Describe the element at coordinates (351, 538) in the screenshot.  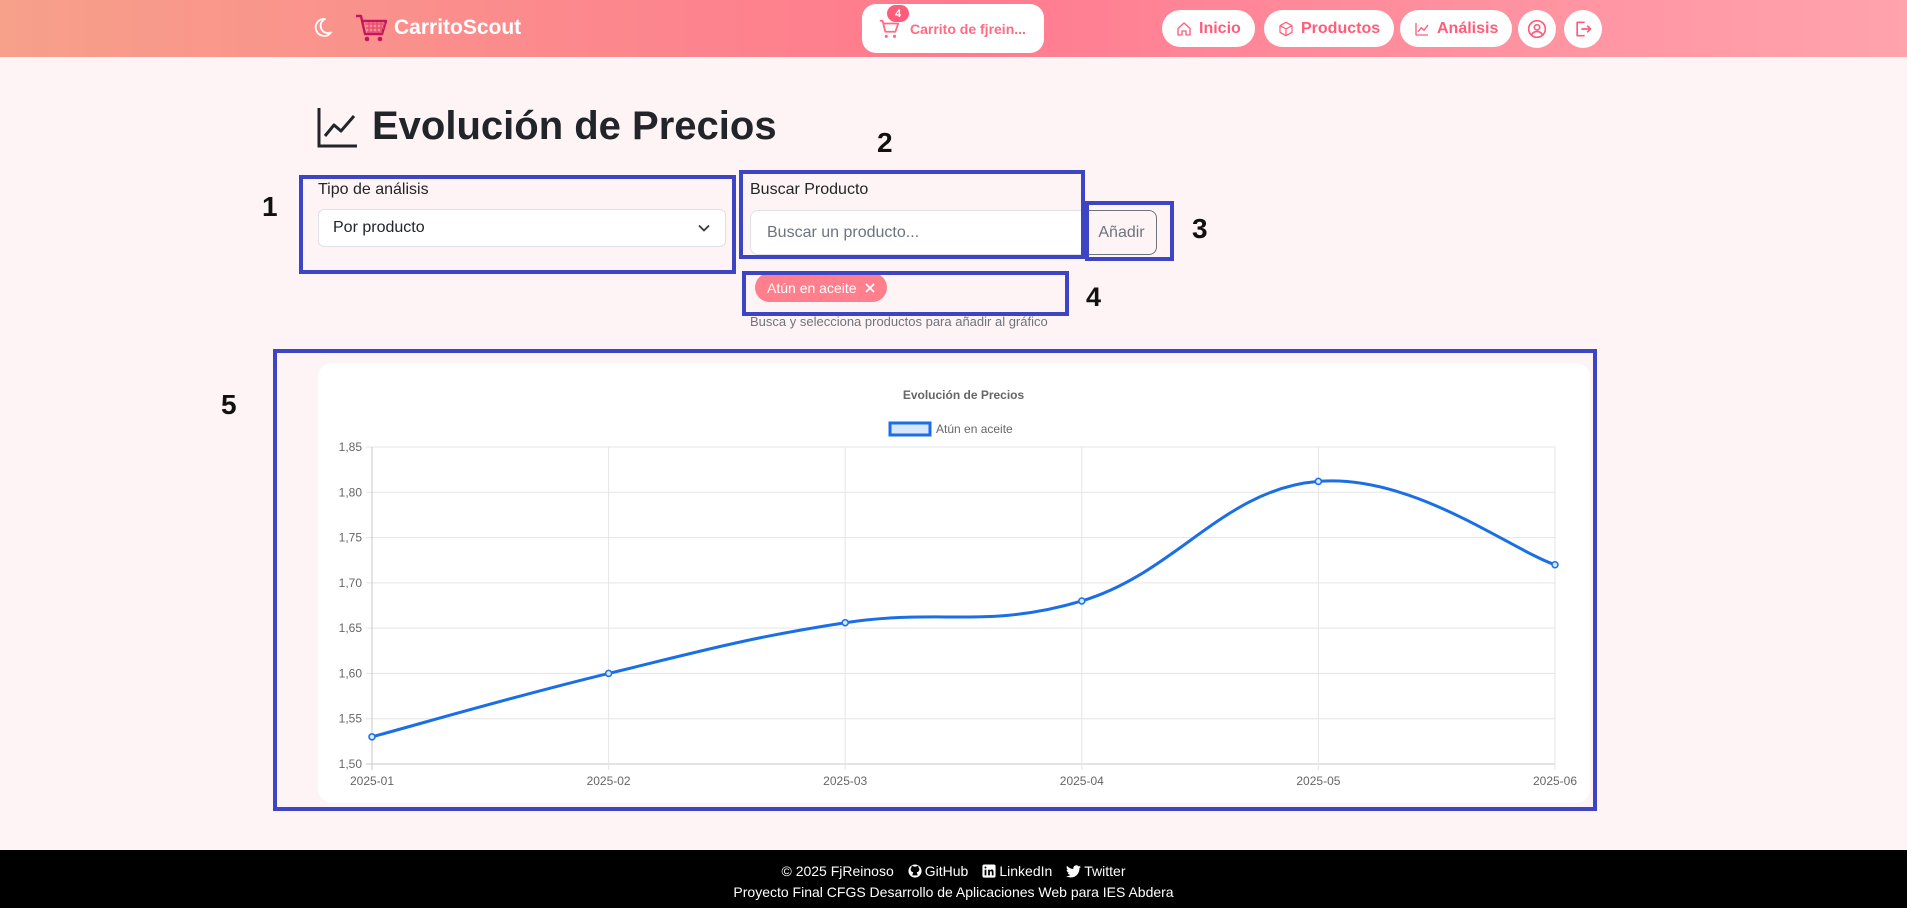
I see `y-tick-label: 1,75` at that location.